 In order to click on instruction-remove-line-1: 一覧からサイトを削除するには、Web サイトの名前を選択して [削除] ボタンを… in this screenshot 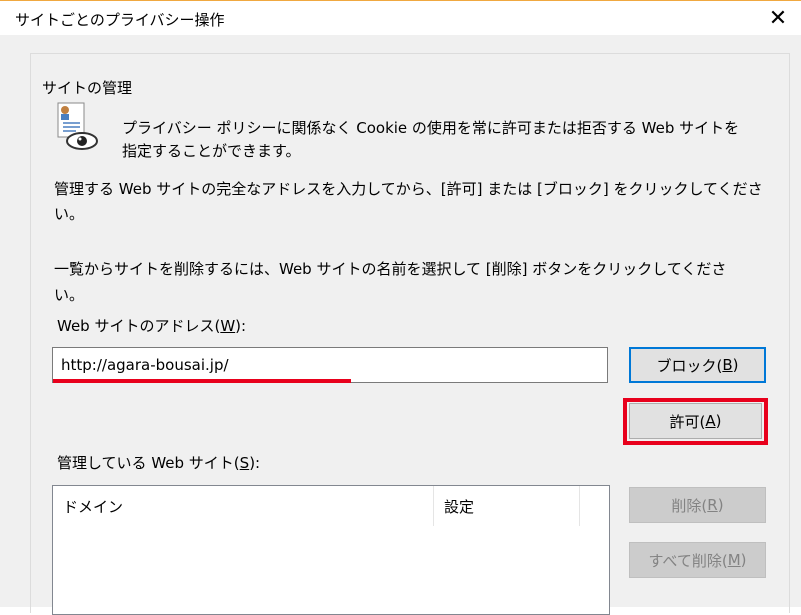, I will do `click(390, 269)`.